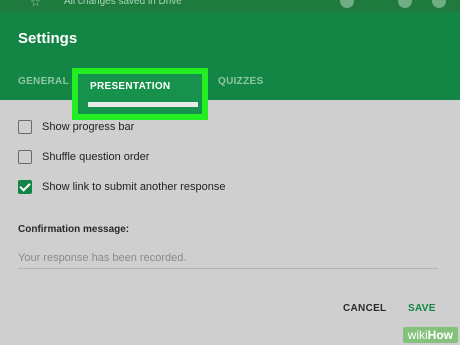 This screenshot has height=345, width=460. What do you see at coordinates (417, 335) in the screenshot?
I see `watermark-part-1: wiki` at bounding box center [417, 335].